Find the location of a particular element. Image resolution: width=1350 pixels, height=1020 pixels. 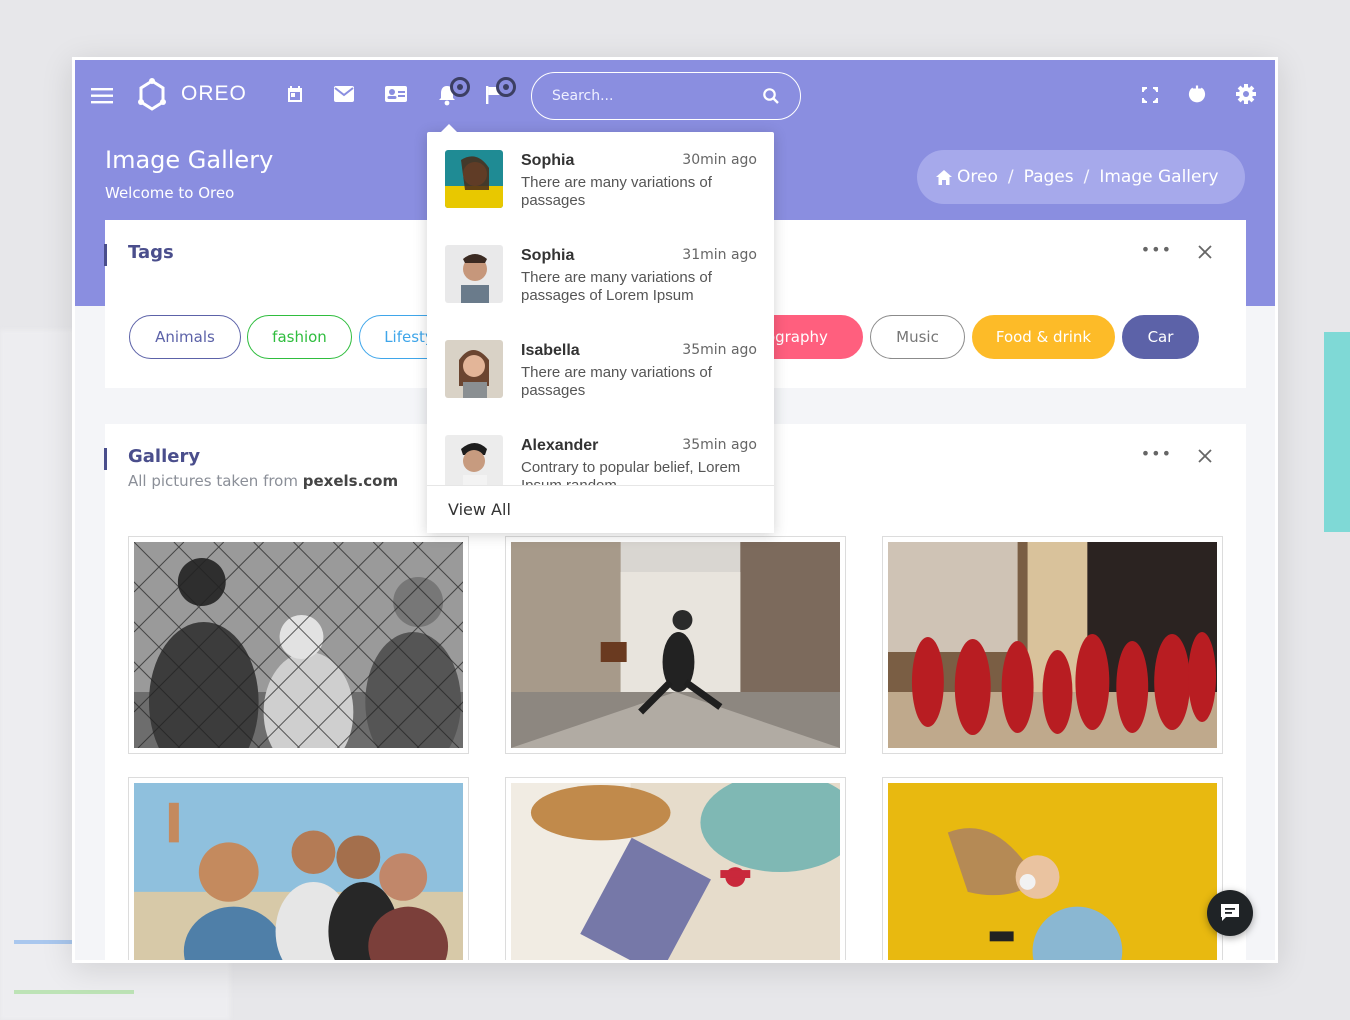

page-subtitle: Welcome to Oreo is located at coordinates (170, 193).